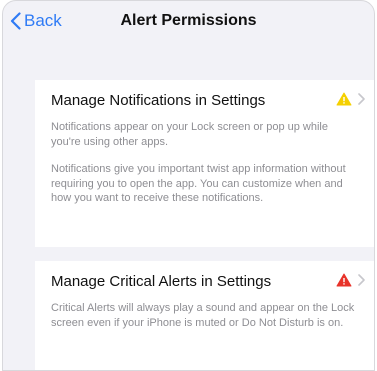 The height and width of the screenshot is (371, 377). I want to click on manage-notifications-row: Manage Notifications in Settings, so click(204, 100).